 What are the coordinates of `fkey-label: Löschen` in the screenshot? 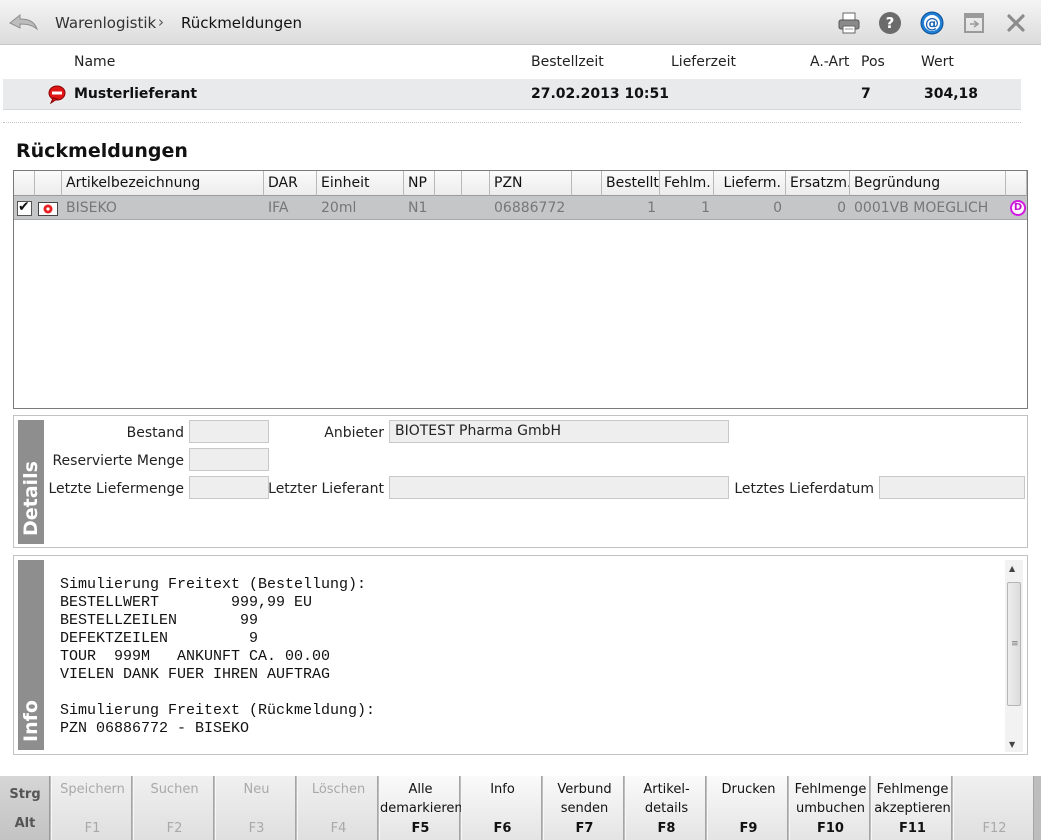 It's located at (338, 789).